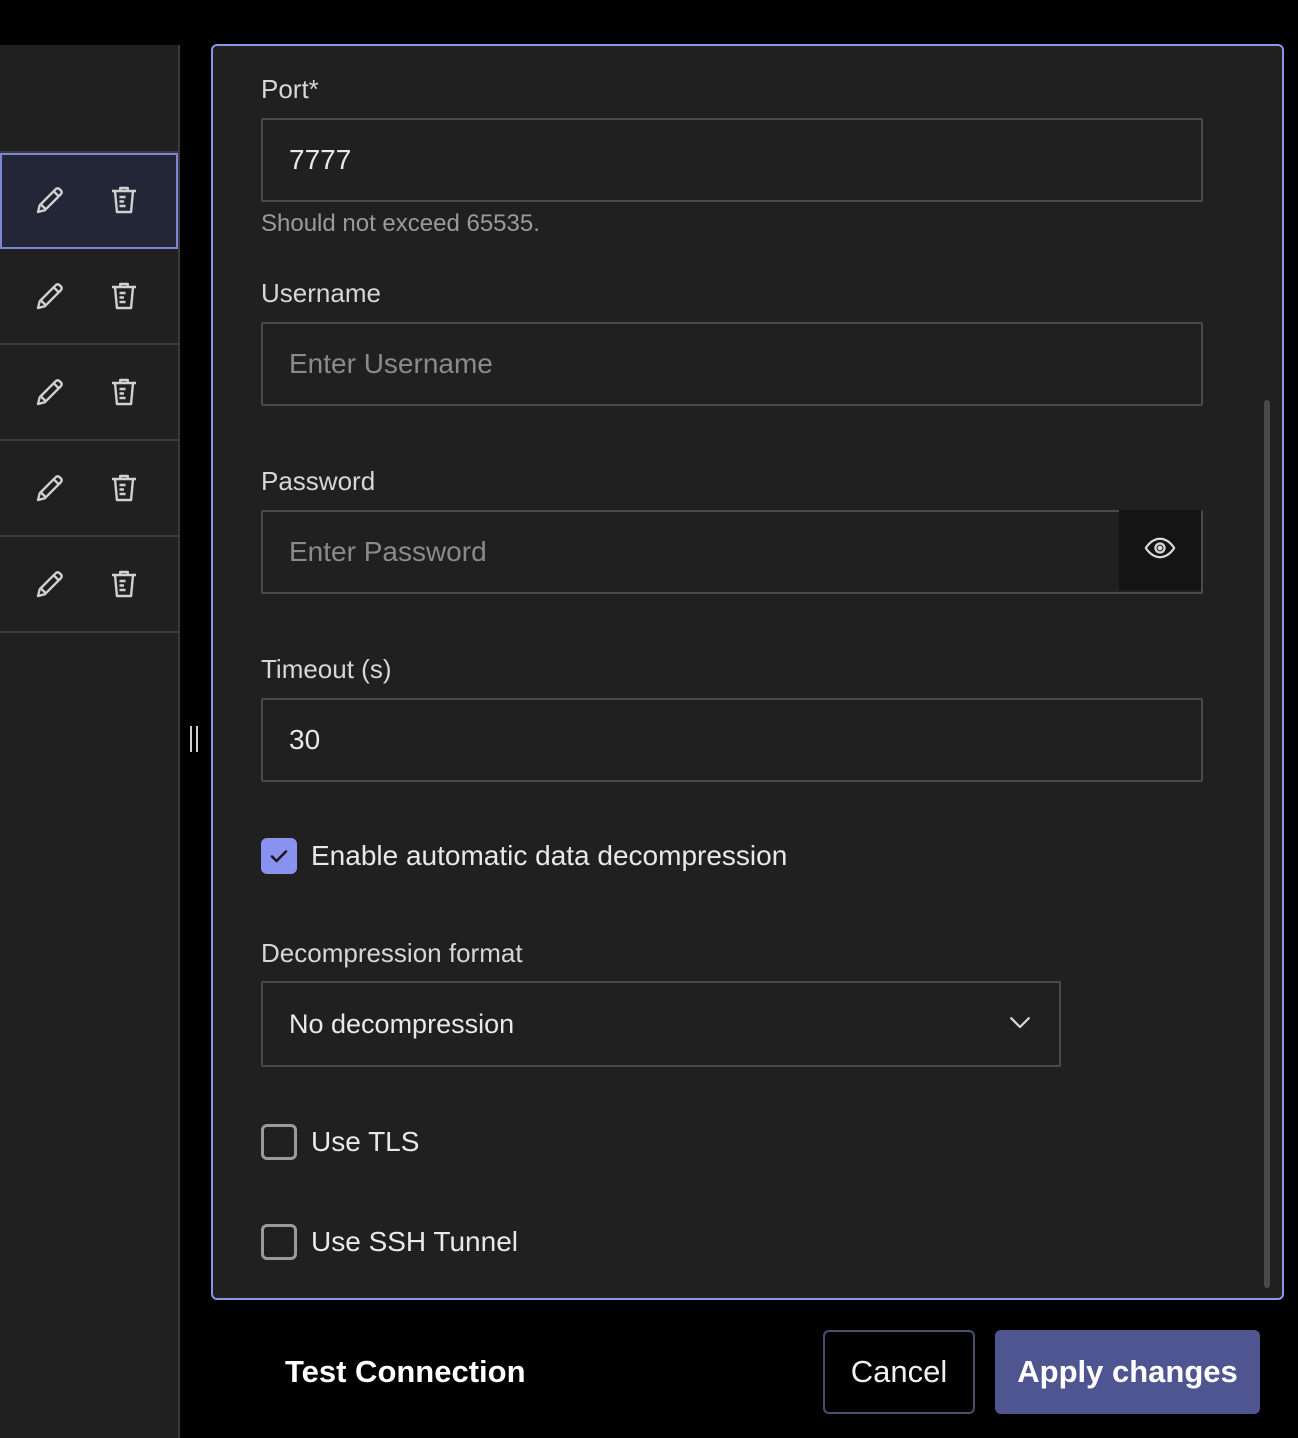 Image resolution: width=1298 pixels, height=1438 pixels. I want to click on decompression-format-label: Decompression format, so click(392, 953).